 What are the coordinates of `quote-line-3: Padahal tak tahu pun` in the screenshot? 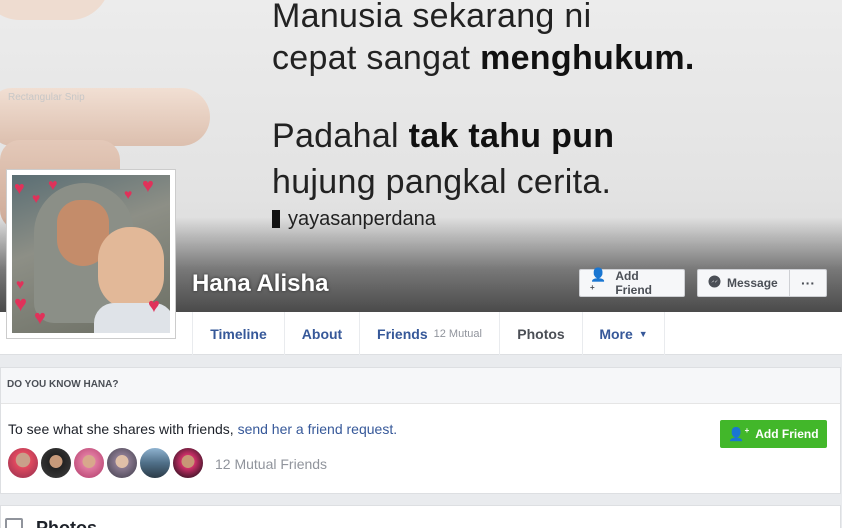 It's located at (443, 136).